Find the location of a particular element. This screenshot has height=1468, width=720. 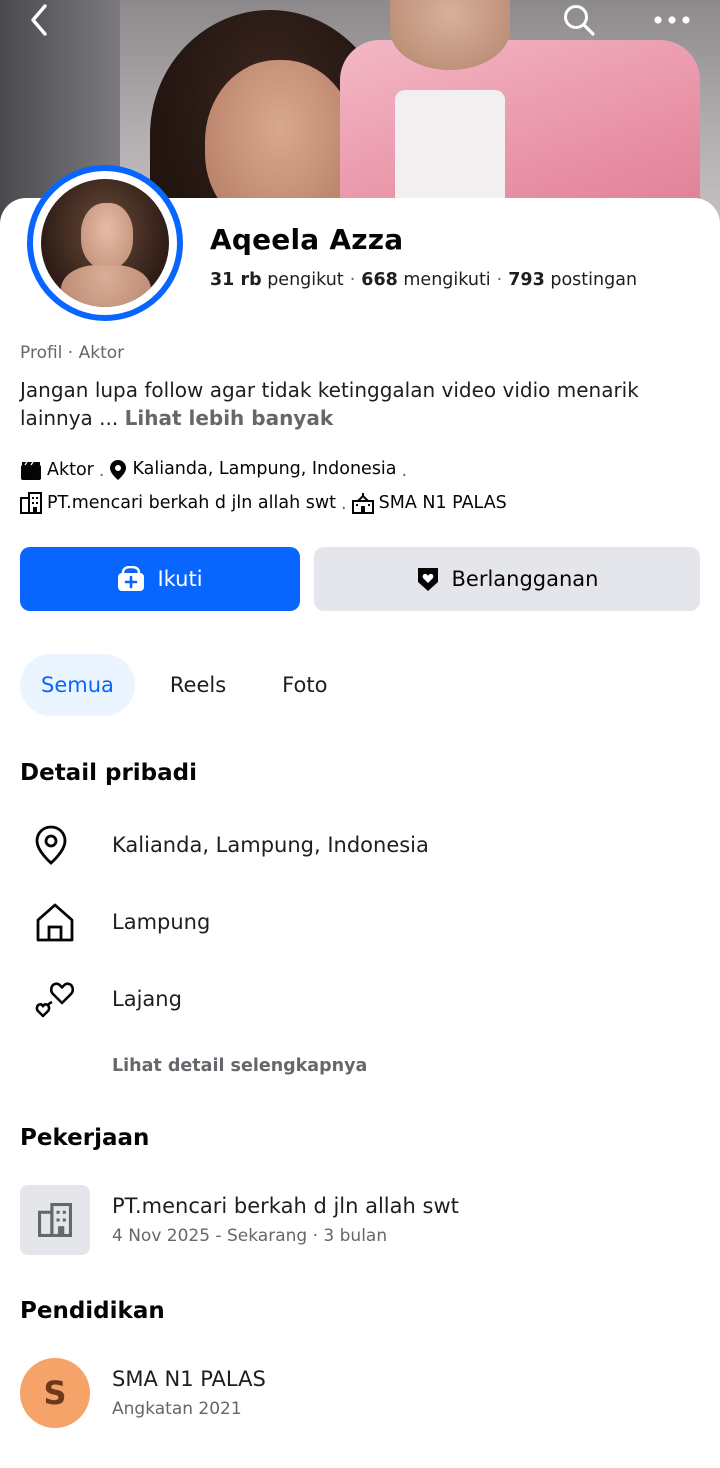

shield-heart-icon is located at coordinates (427, 579).